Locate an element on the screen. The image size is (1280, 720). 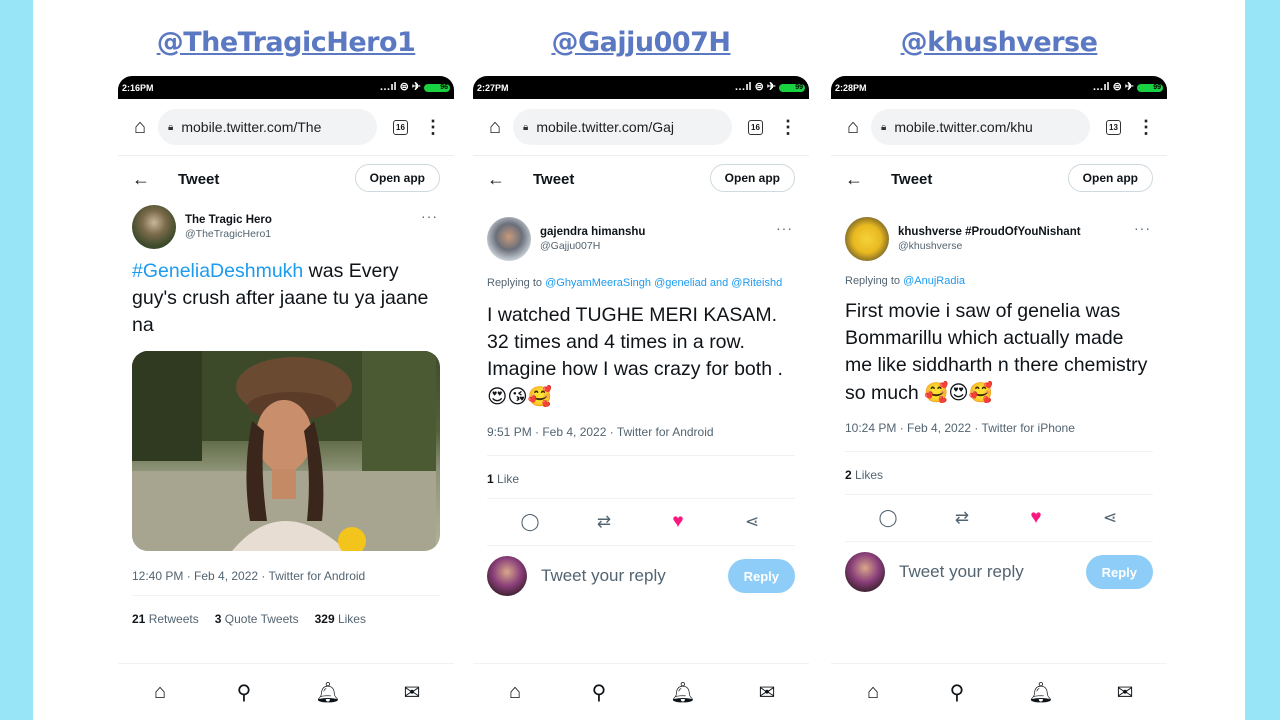
status-icons: …ıl ⊜ ✈ 99 is located at coordinates (1127, 87).